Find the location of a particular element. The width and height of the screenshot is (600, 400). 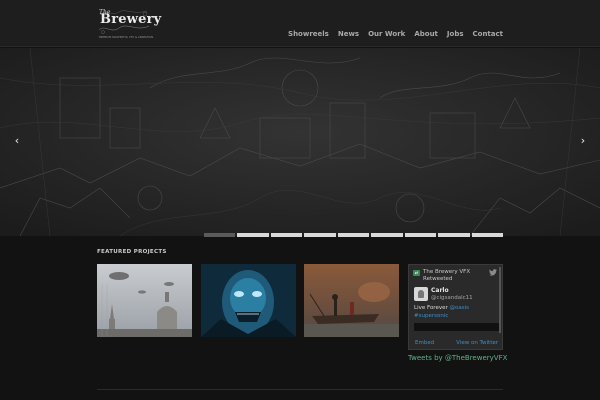

widget-scrollbar is located at coordinates (500, 300).